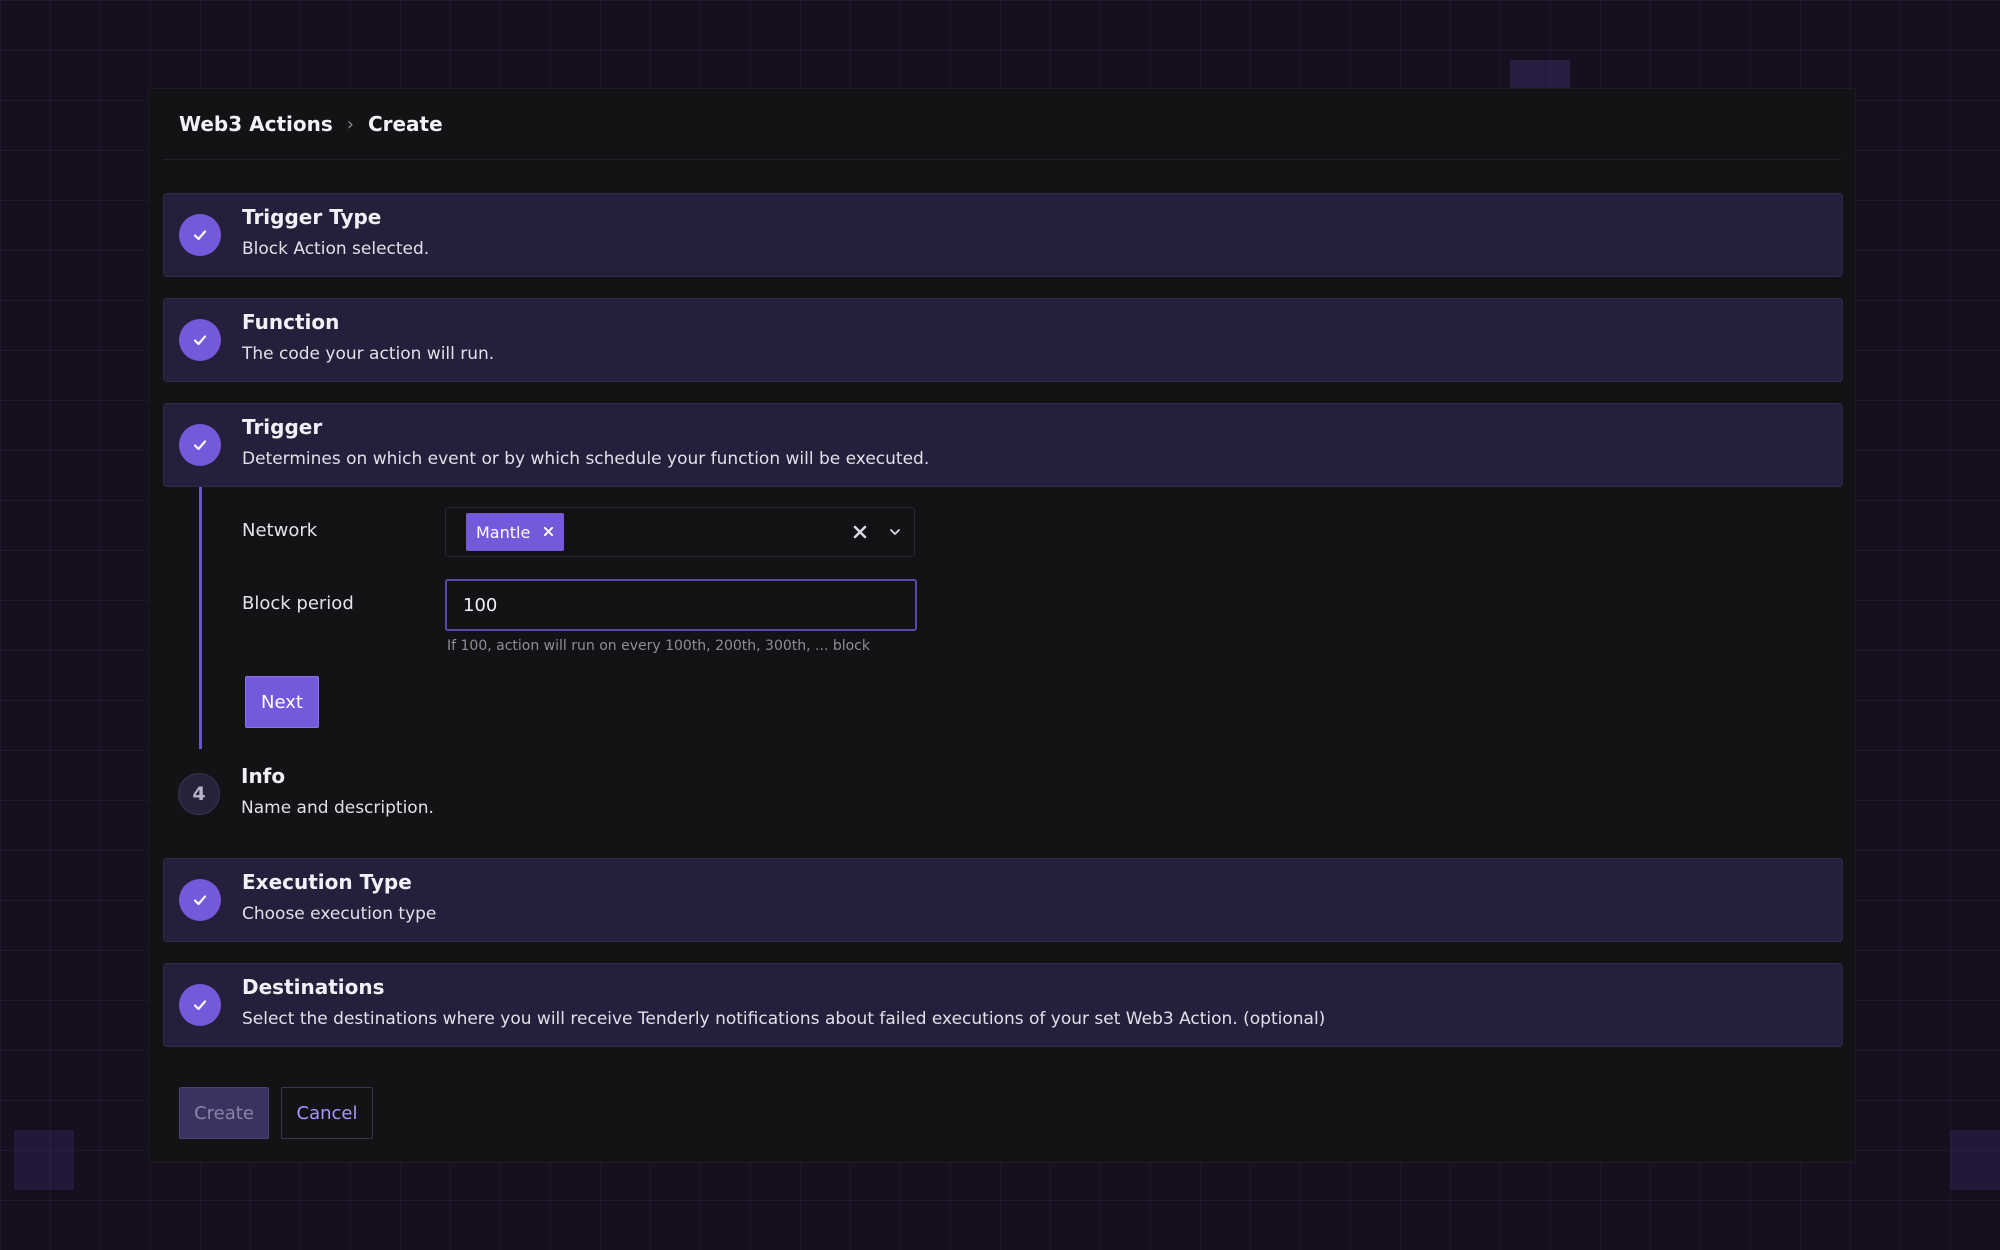  Describe the element at coordinates (1003, 340) in the screenshot. I see `step-function: Function The code your action will run.` at that location.